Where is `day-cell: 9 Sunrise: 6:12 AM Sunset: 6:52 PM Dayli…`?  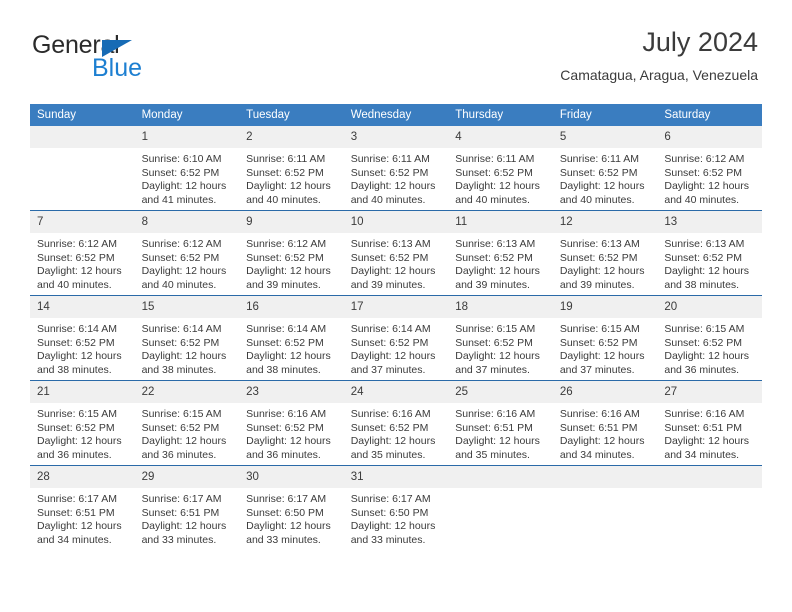 day-cell: 9 Sunrise: 6:12 AM Sunset: 6:52 PM Dayli… is located at coordinates (291, 253).